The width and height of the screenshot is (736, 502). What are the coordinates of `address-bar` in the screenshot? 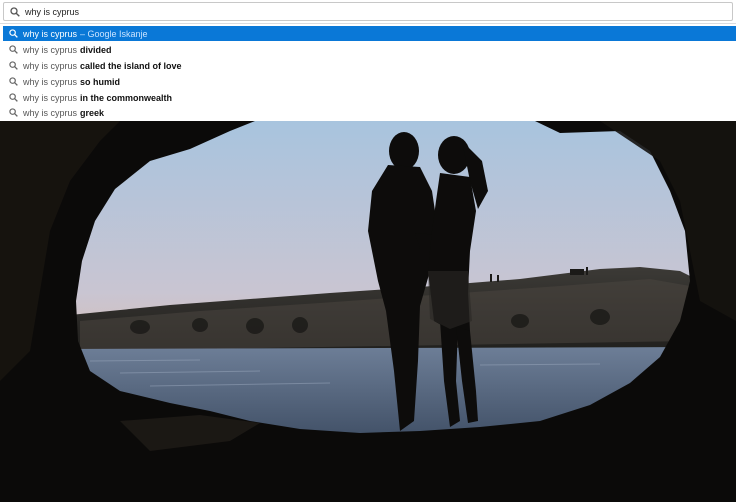 It's located at (368, 12).